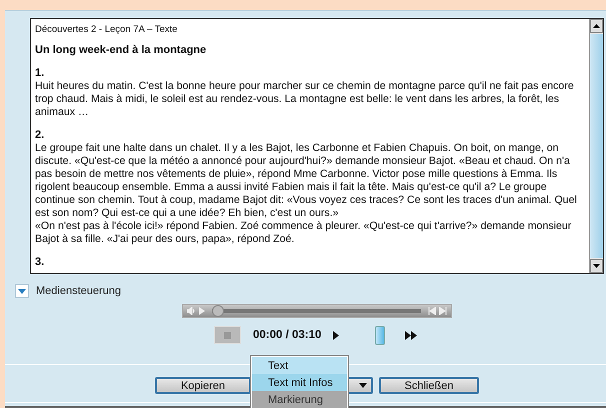 This screenshot has width=606, height=408. I want to click on menu-item: Text, so click(299, 365).